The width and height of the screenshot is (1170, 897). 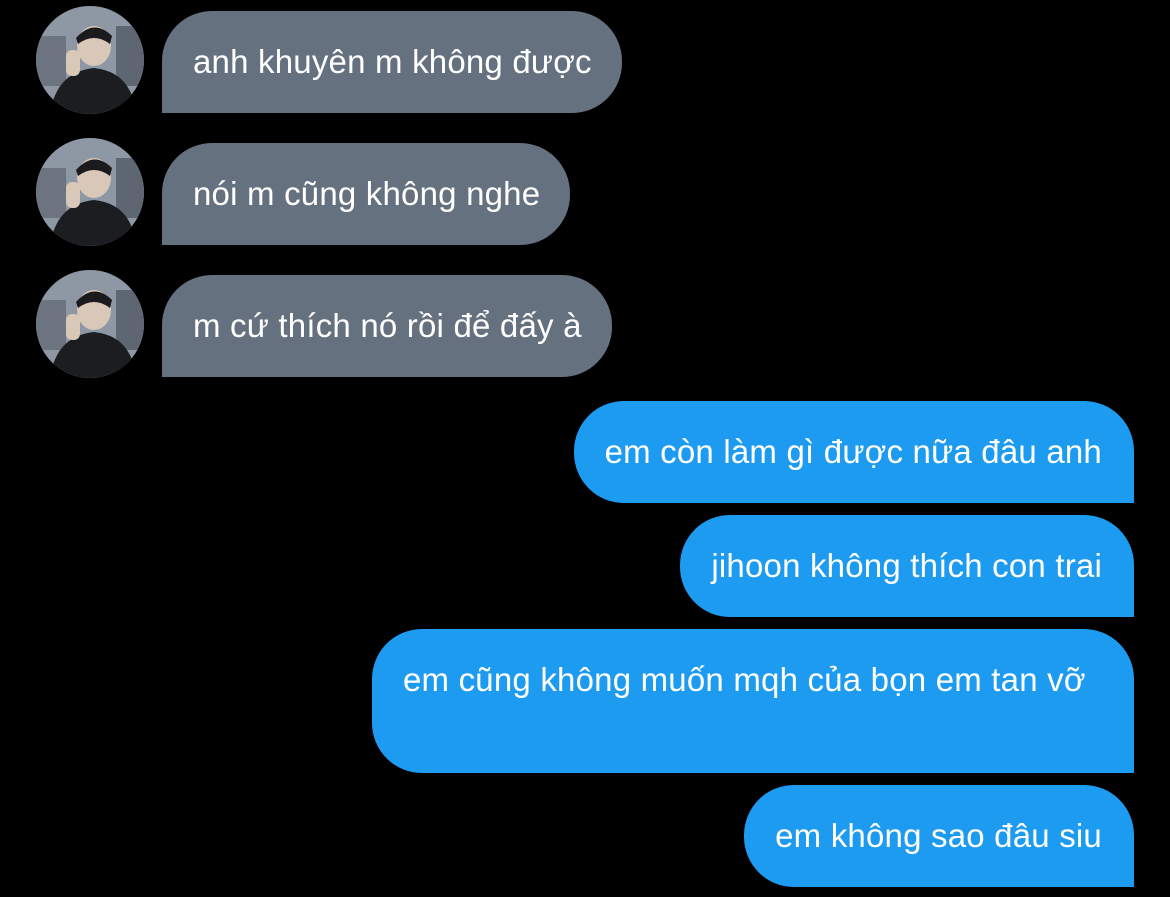 I want to click on outgoing-message-bubble: em không sao đâu siu, so click(x=939, y=836).